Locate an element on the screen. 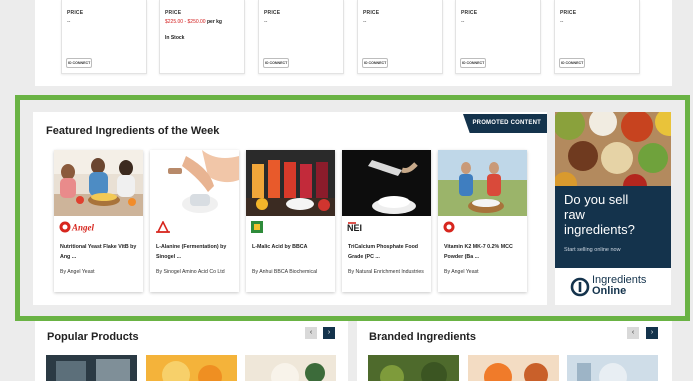 This screenshot has height=381, width=693. juices-photo is located at coordinates (290, 183).